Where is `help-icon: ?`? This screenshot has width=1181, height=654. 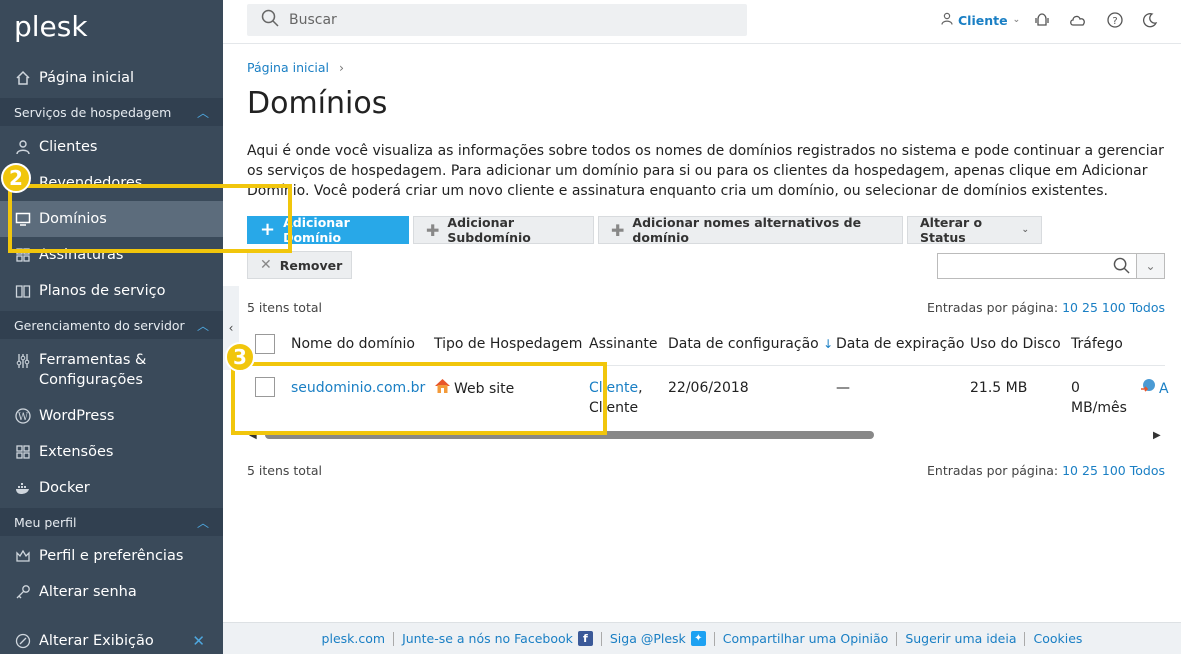 help-icon: ? is located at coordinates (1115, 20).